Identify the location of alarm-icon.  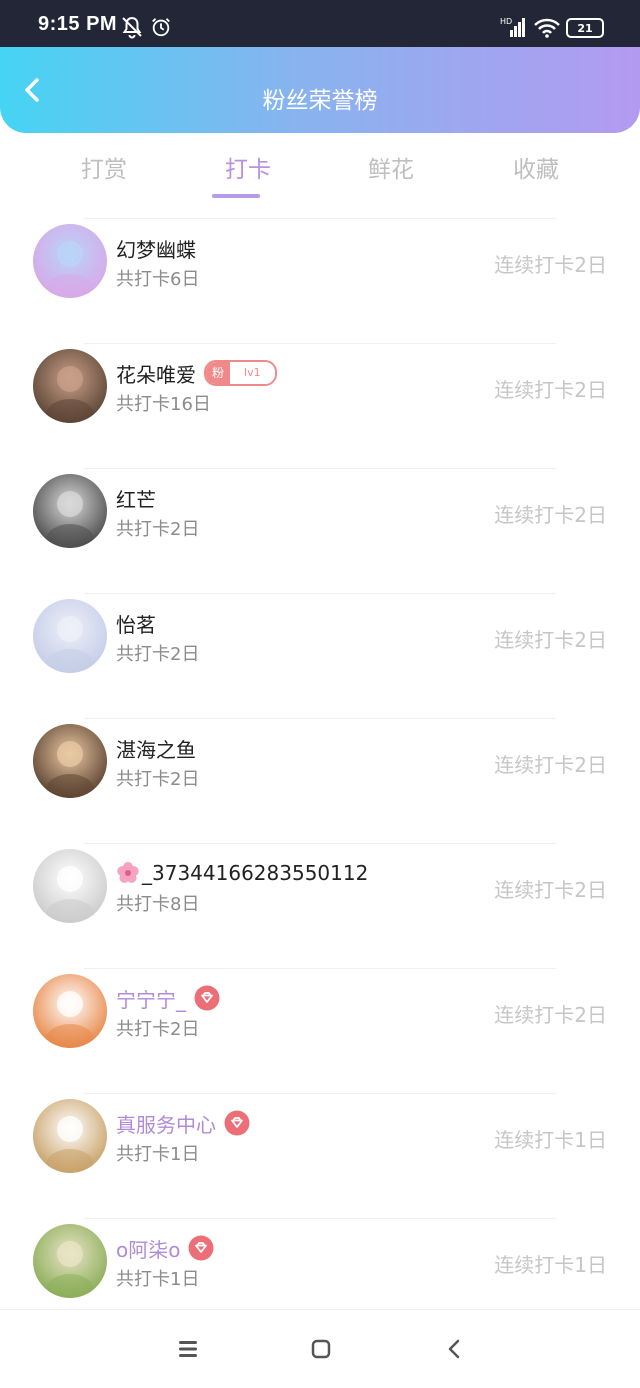
(161, 27).